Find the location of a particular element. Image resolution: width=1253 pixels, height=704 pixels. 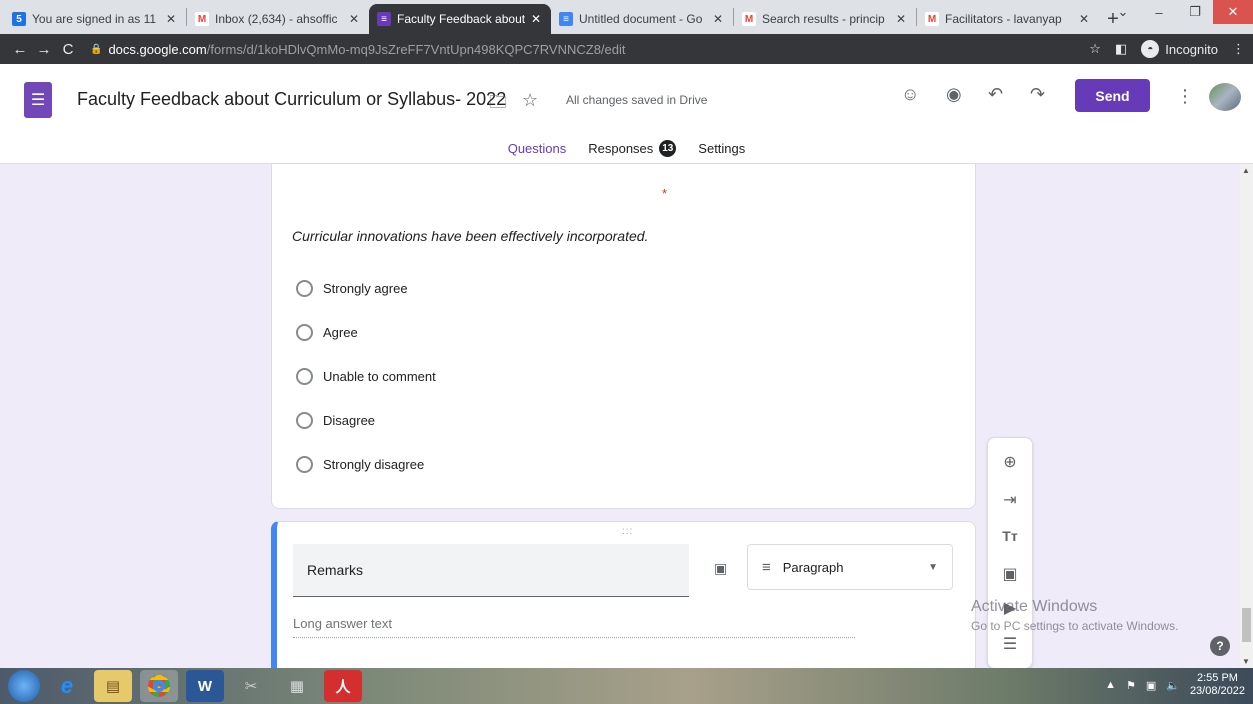

system-tray: ▲ ⚑ ▣ 🔈 2:55 PM 23/08/2022 is located at coordinates (1175, 685).